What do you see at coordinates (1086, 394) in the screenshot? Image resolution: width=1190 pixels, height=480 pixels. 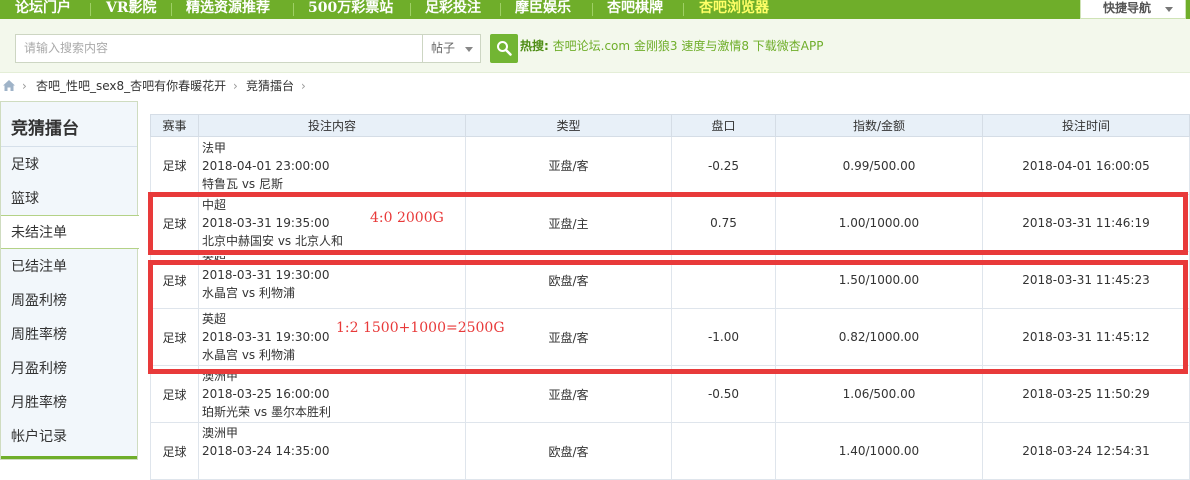 I see `cell-bet-time: 2018-03-25 11:50:29` at bounding box center [1086, 394].